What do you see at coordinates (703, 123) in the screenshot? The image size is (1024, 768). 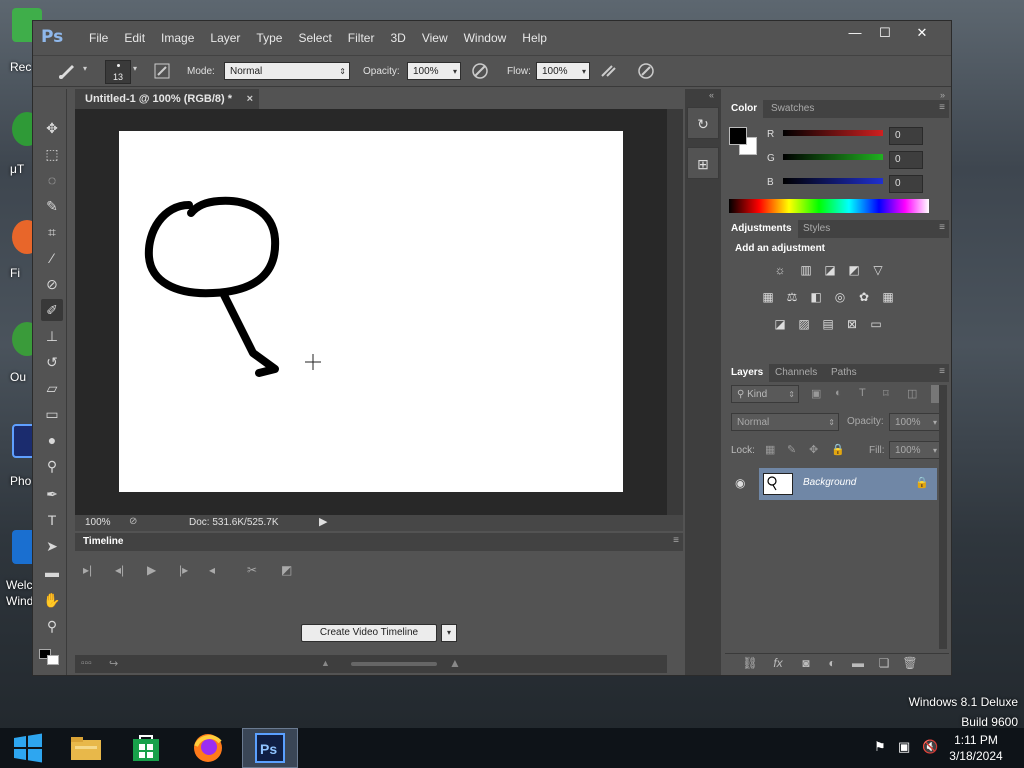 I see `history-panel-icon: ↻` at bounding box center [703, 123].